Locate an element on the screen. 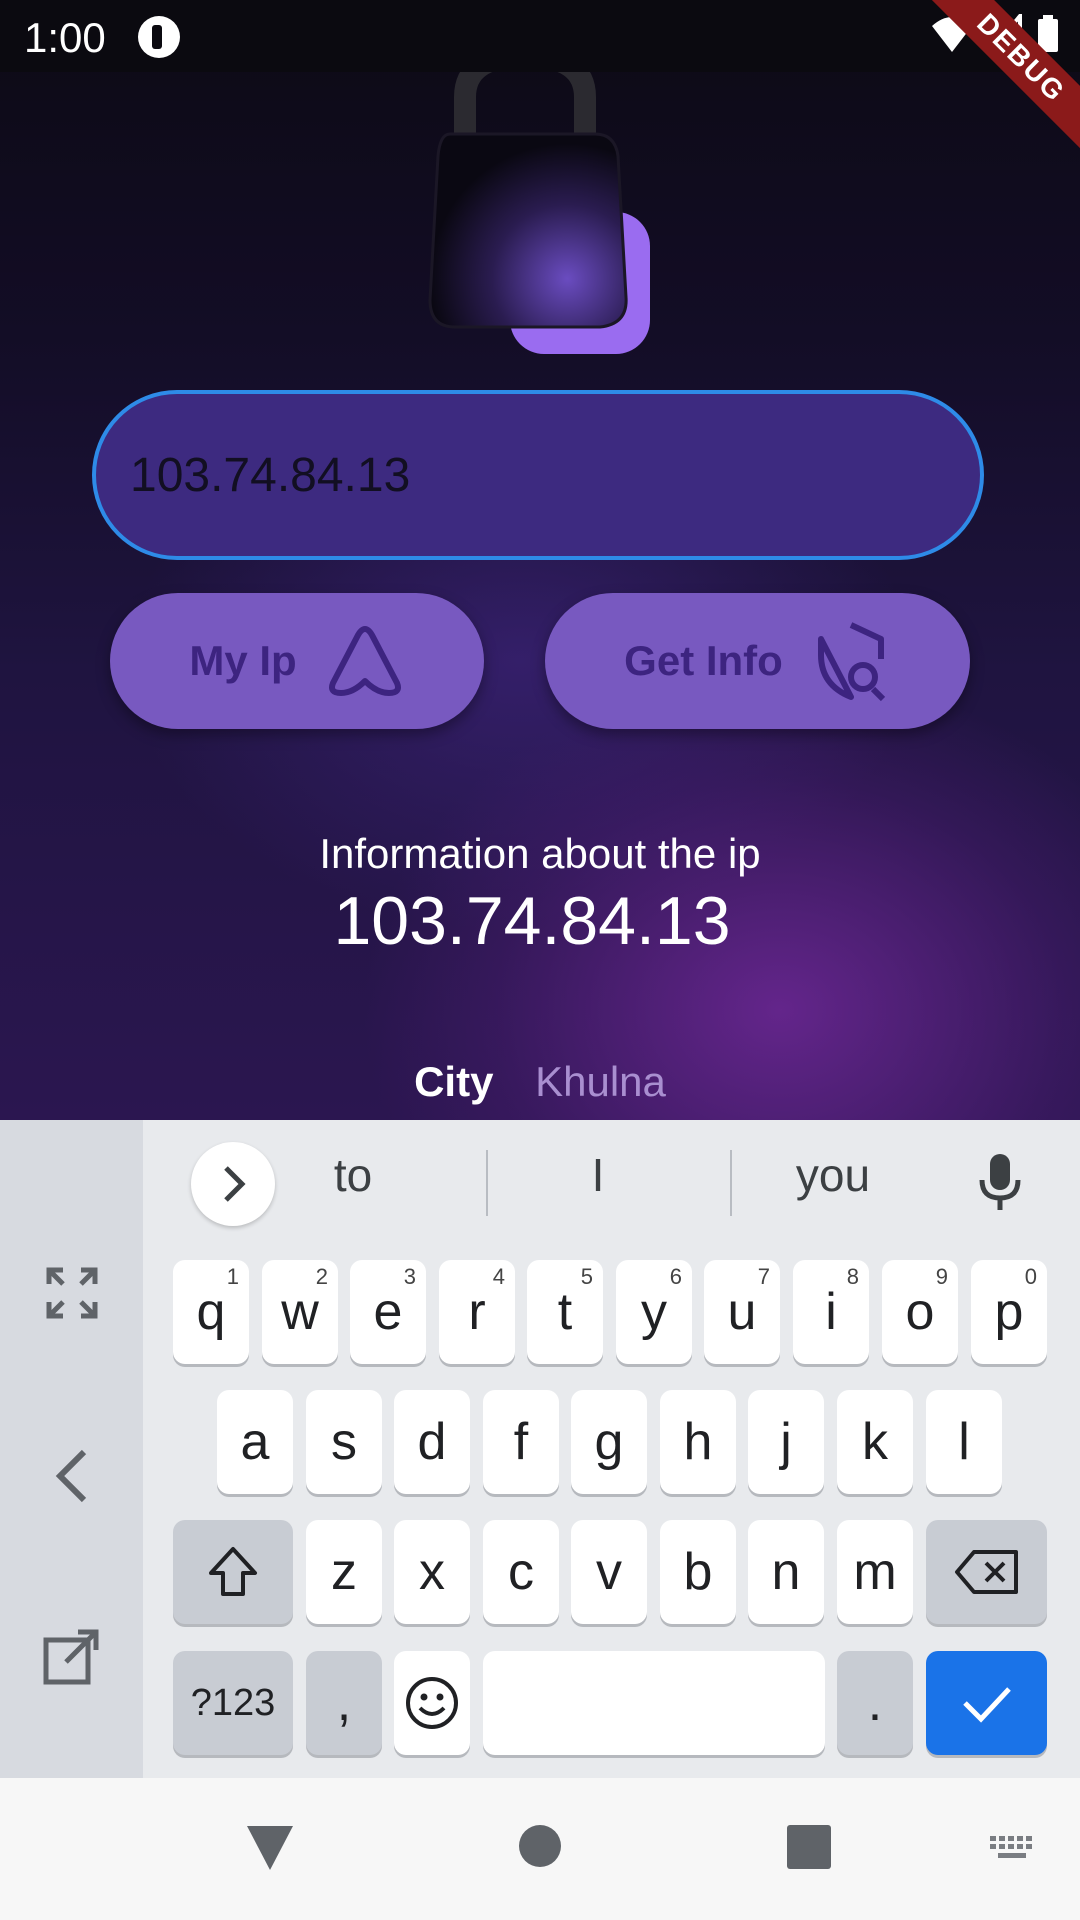  key-label: . is located at coordinates (875, 1703).